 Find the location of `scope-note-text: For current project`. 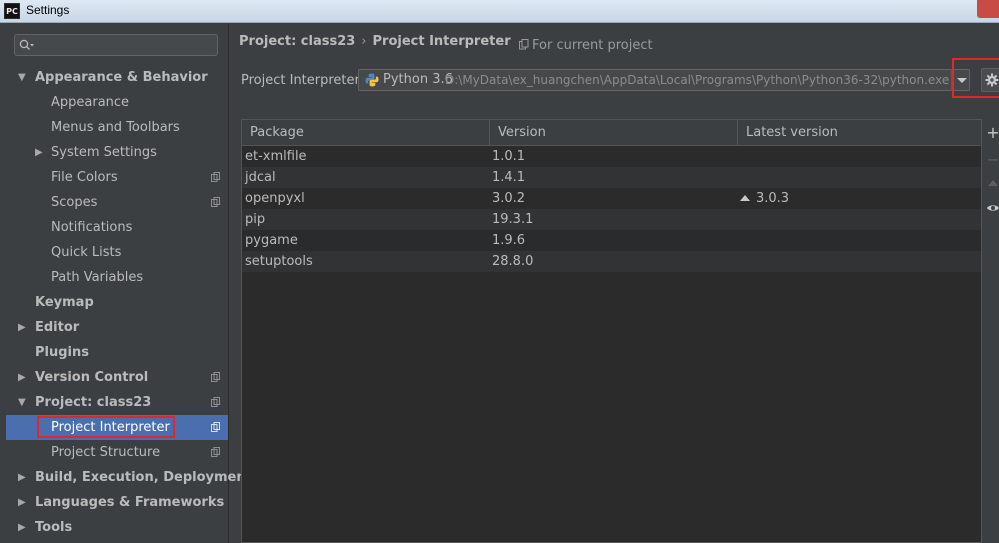

scope-note-text: For current project is located at coordinates (592, 45).